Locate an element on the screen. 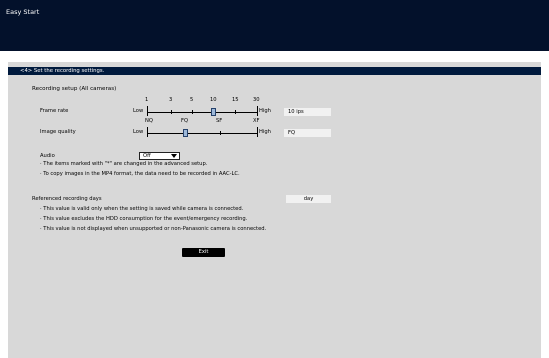 This screenshot has height=358, width=549. recording-setup-title: Recording setup (All cameras) is located at coordinates (74, 89).